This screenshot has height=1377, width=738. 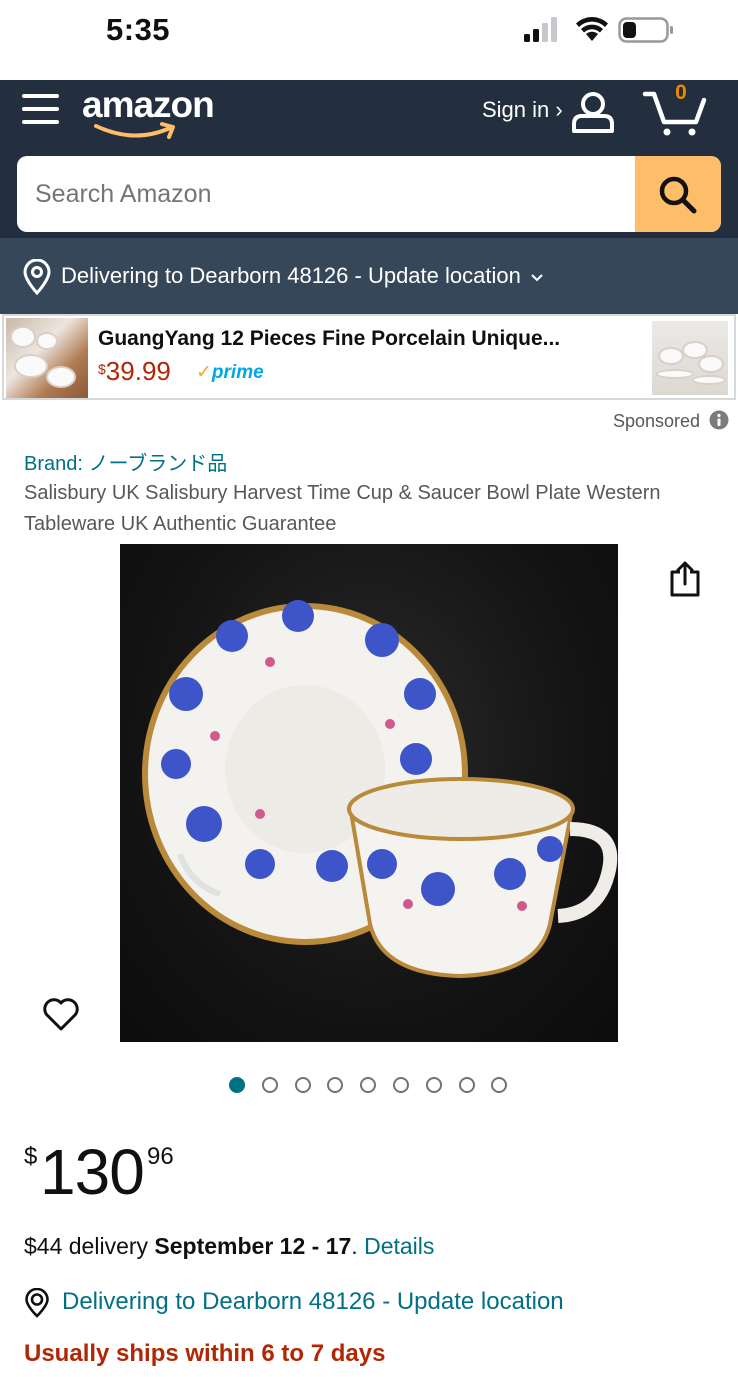 I want to click on sponsored-product-image, so click(x=47, y=358).